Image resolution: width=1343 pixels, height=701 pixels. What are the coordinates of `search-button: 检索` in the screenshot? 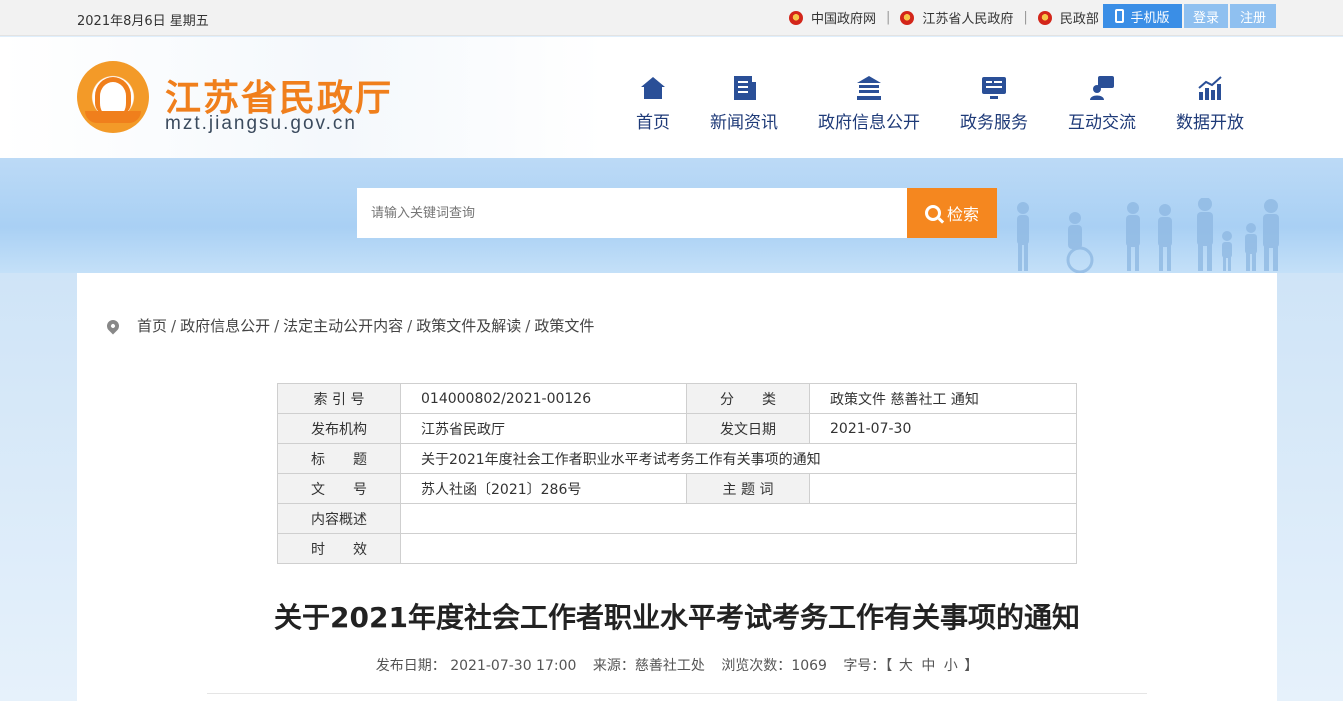 It's located at (952, 213).